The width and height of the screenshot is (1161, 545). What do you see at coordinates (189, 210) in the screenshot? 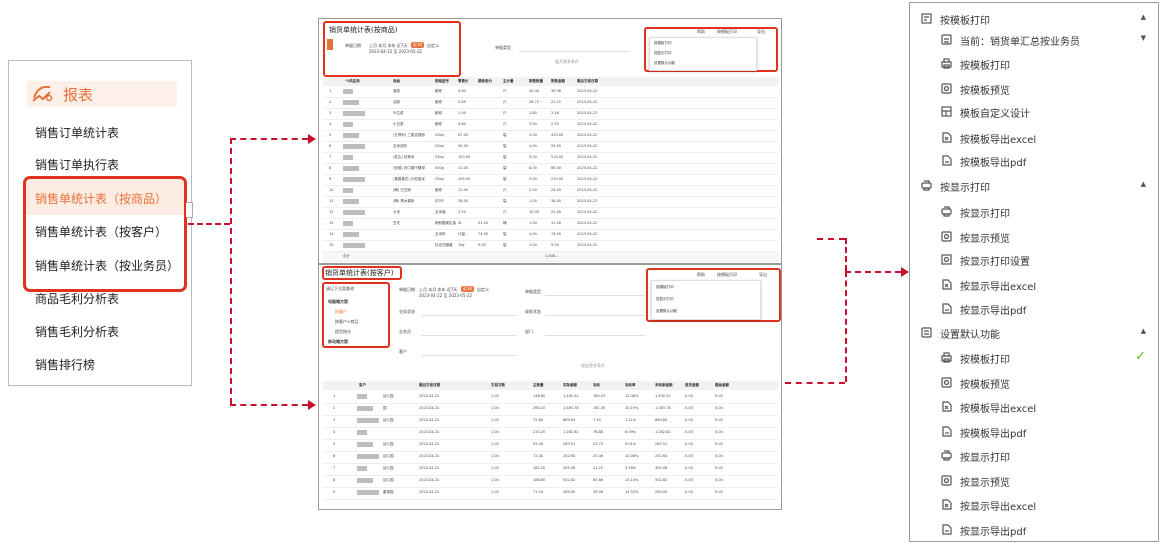
I see `collapse-tab` at bounding box center [189, 210].